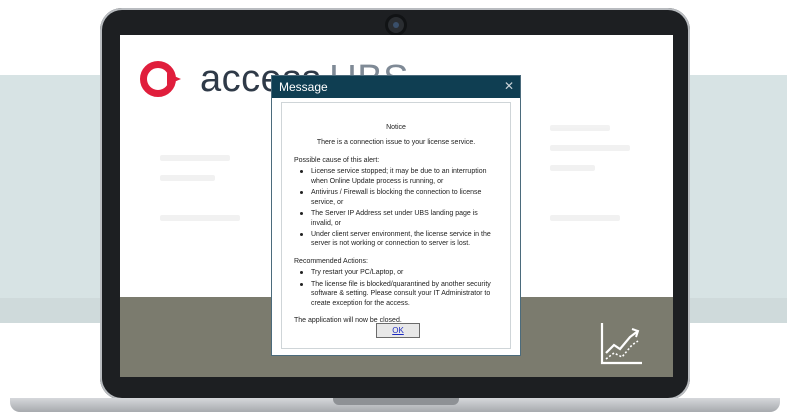  Describe the element at coordinates (303, 87) in the screenshot. I see `dialog-title: Message` at that location.